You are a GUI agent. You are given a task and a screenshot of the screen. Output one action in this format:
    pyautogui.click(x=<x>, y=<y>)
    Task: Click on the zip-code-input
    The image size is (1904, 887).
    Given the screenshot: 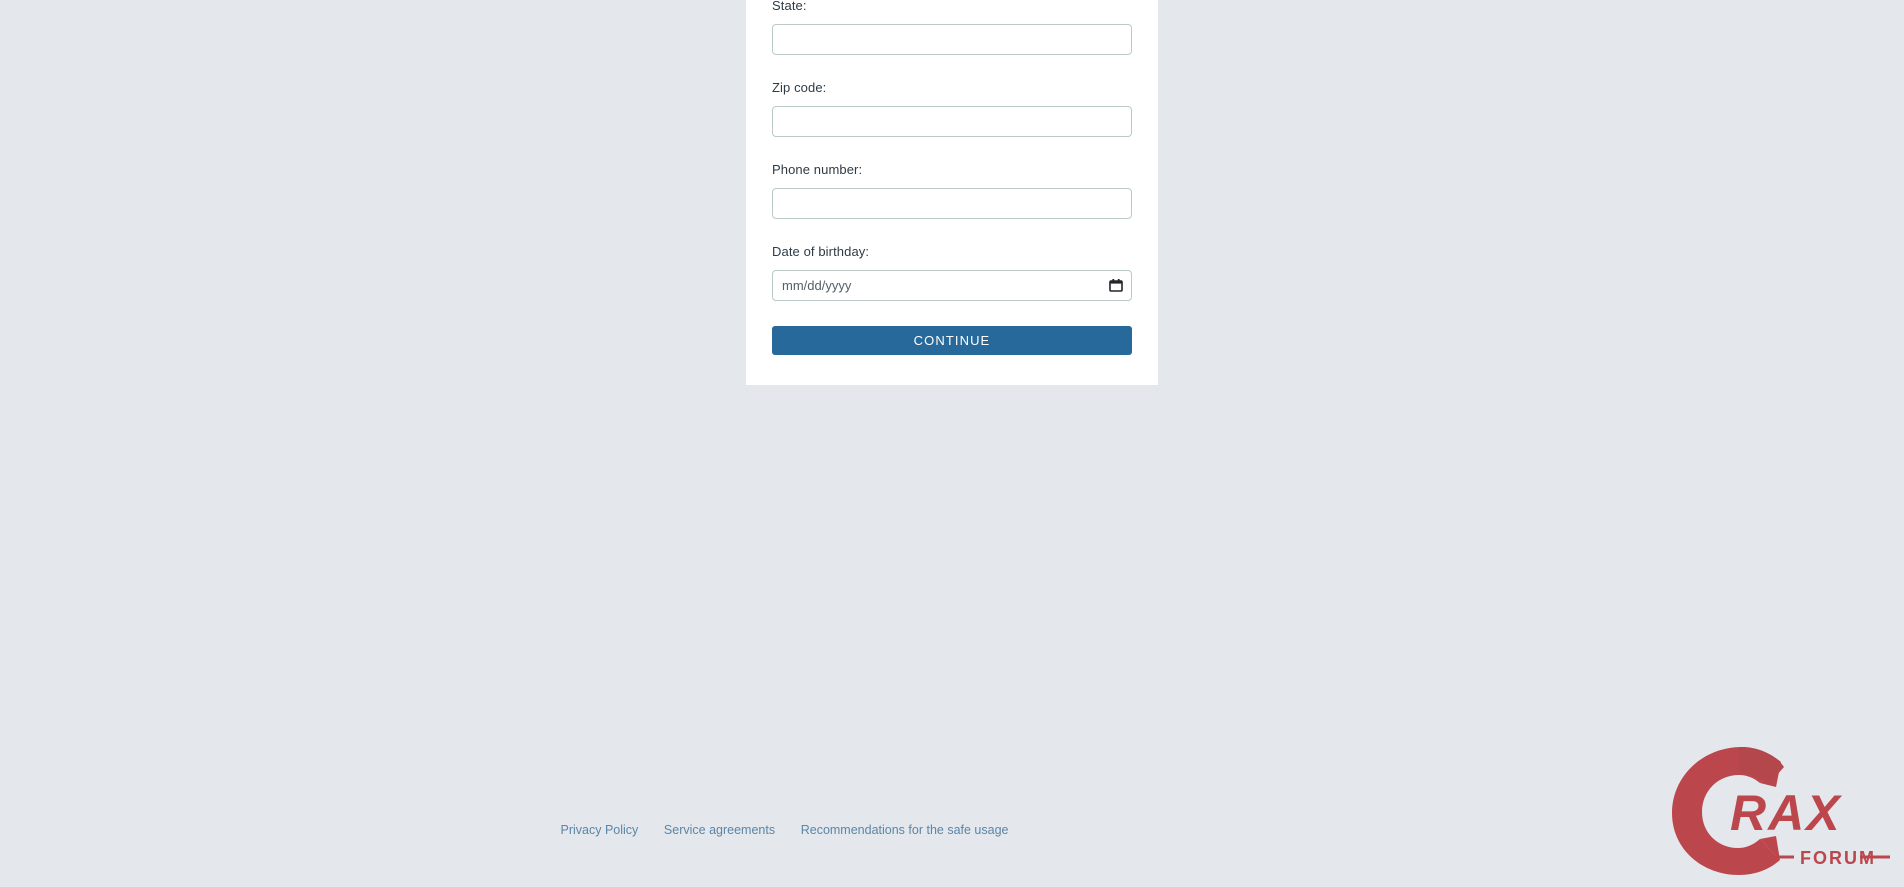 What is the action you would take?
    pyautogui.click(x=952, y=121)
    